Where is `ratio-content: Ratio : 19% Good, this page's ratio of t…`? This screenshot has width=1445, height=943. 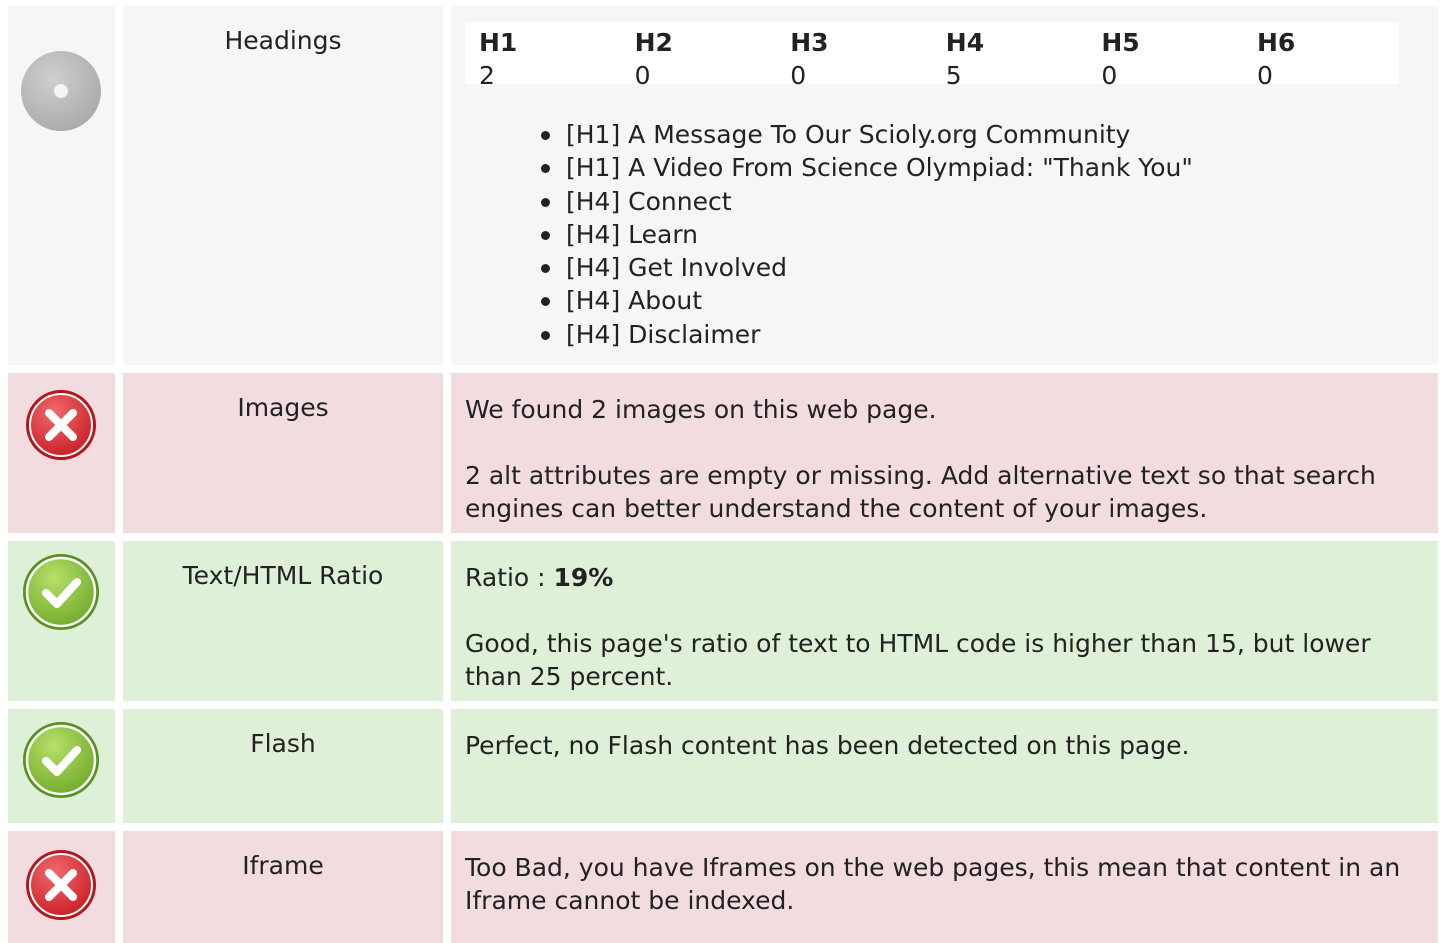
ratio-content: Ratio : 19% Good, this page's ratio of t… is located at coordinates (944, 621).